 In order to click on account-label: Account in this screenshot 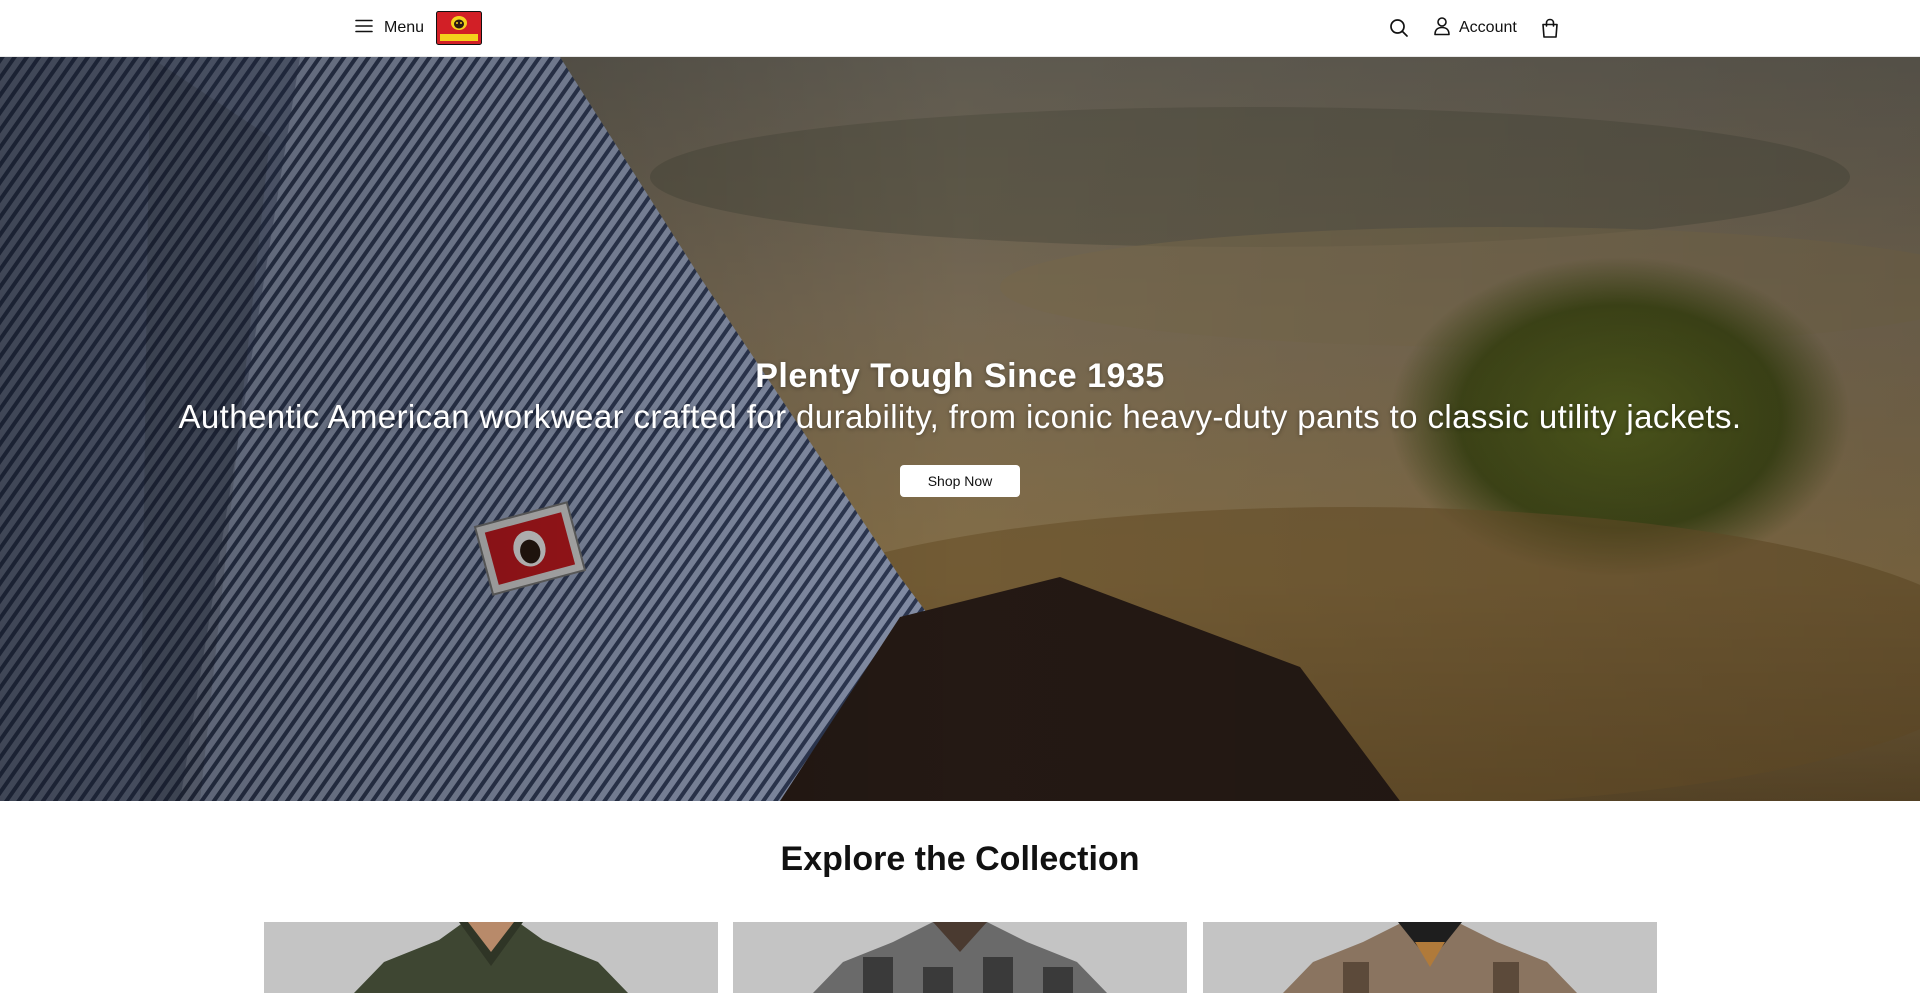, I will do `click(1488, 27)`.